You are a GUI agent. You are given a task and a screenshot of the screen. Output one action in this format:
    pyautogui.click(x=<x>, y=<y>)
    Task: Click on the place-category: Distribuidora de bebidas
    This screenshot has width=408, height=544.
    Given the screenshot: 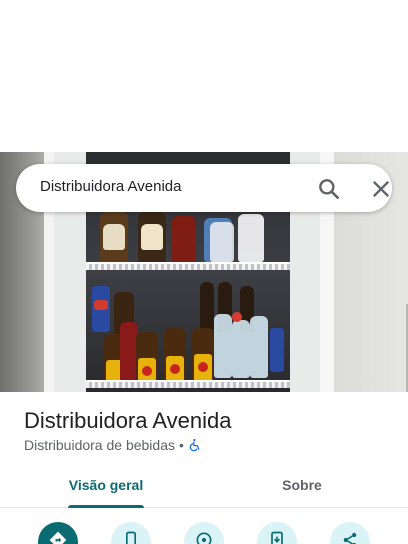 What is the action you would take?
    pyautogui.click(x=99, y=445)
    